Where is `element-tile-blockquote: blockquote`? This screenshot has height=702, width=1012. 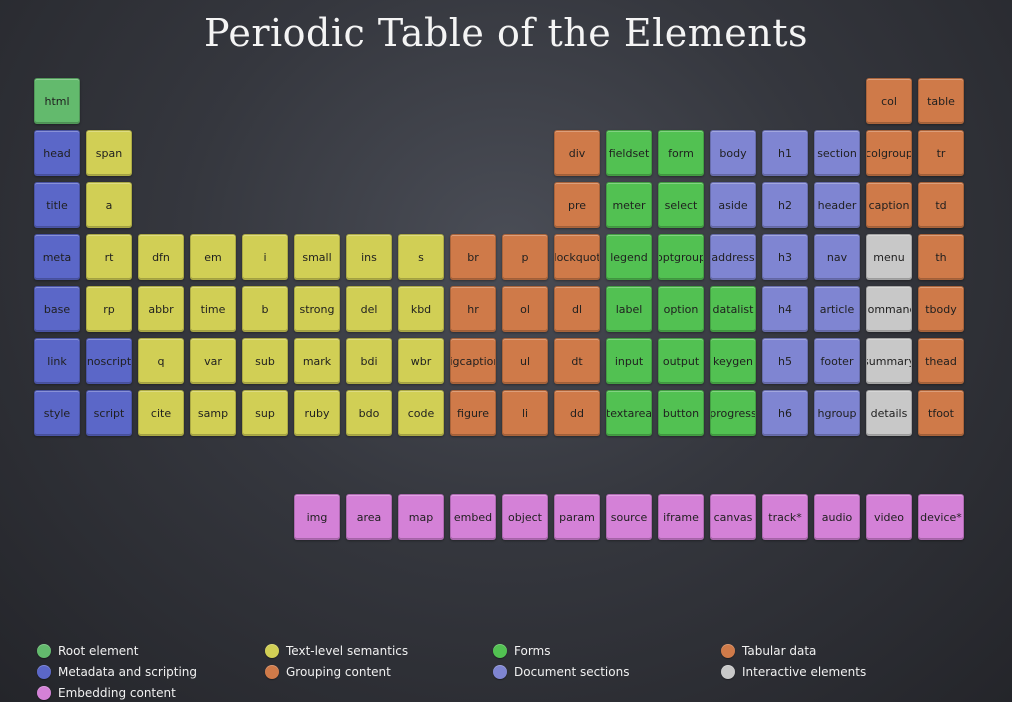 element-tile-blockquote: blockquote is located at coordinates (577, 257).